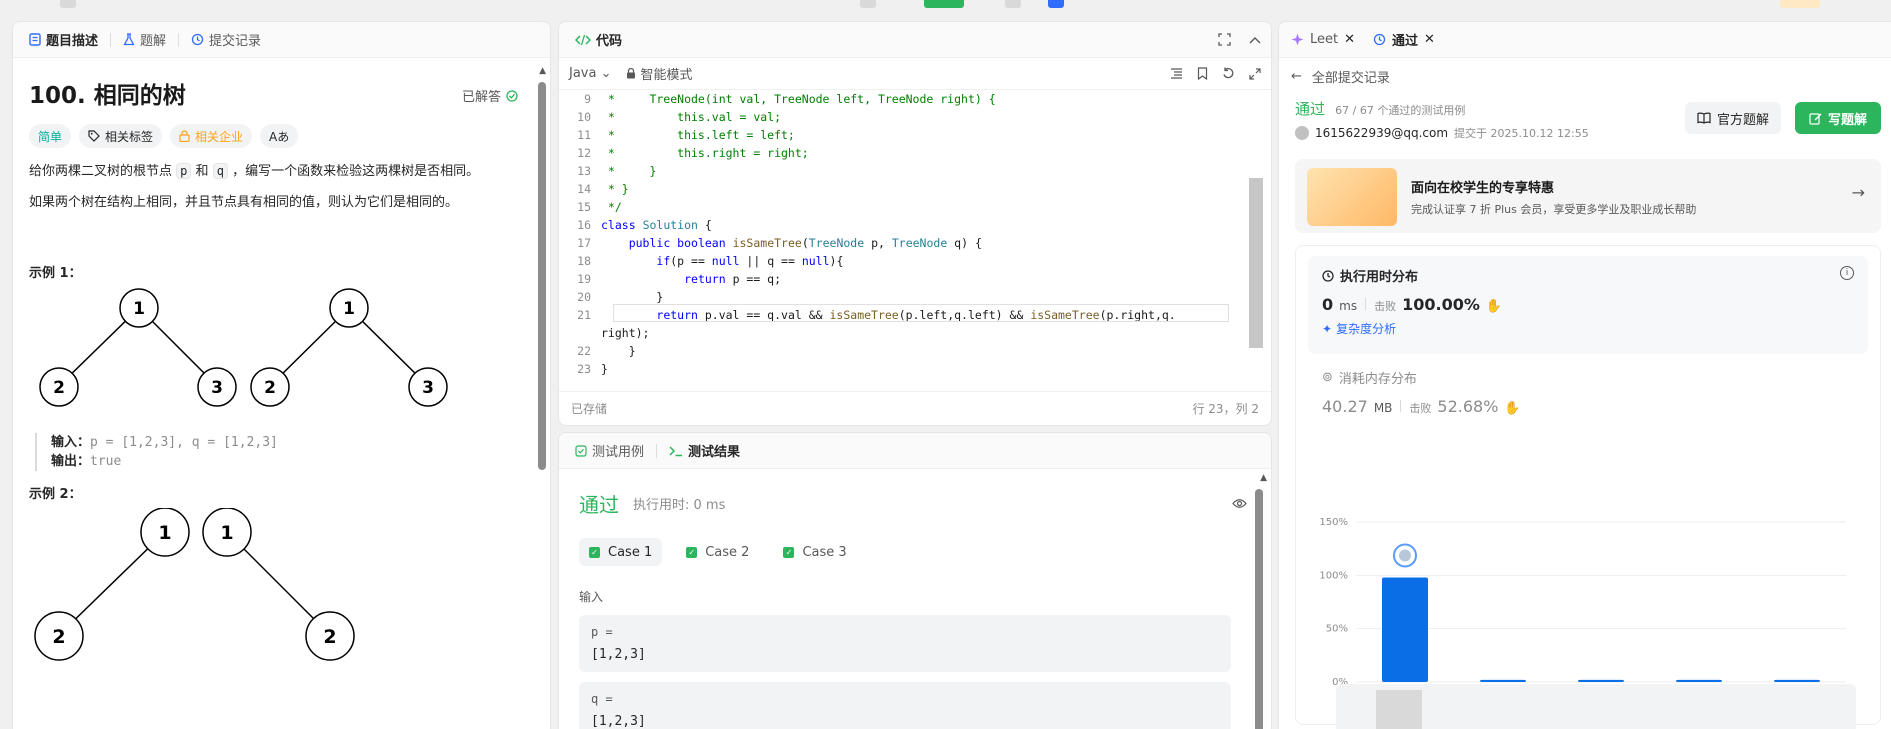  Describe the element at coordinates (1302, 133) in the screenshot. I see `avatar` at that location.